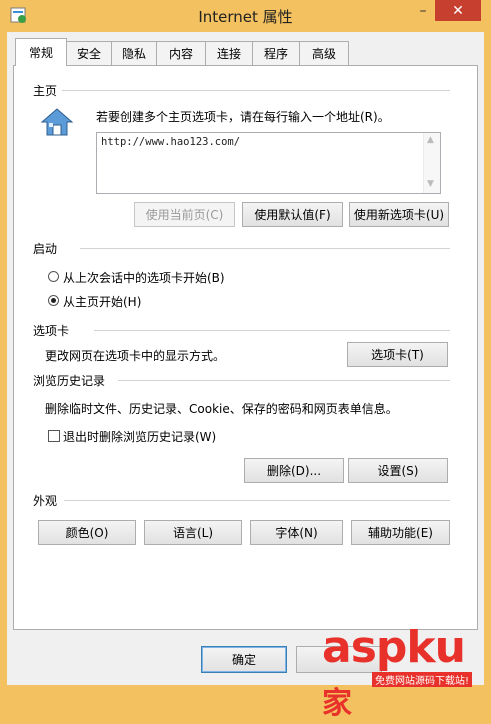 The width and height of the screenshot is (491, 724). Describe the element at coordinates (430, 184) in the screenshot. I see `scroll-down-icon: ▼` at that location.